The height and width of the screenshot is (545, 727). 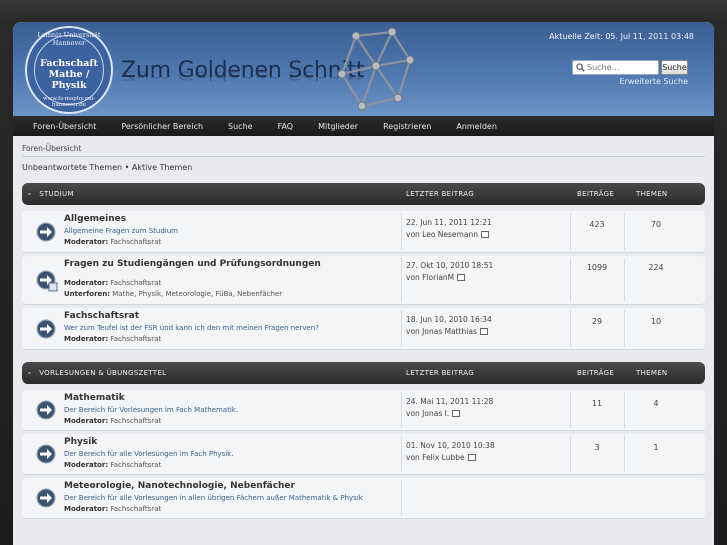 I want to click on forum-name: Physik, so click(x=80, y=442).